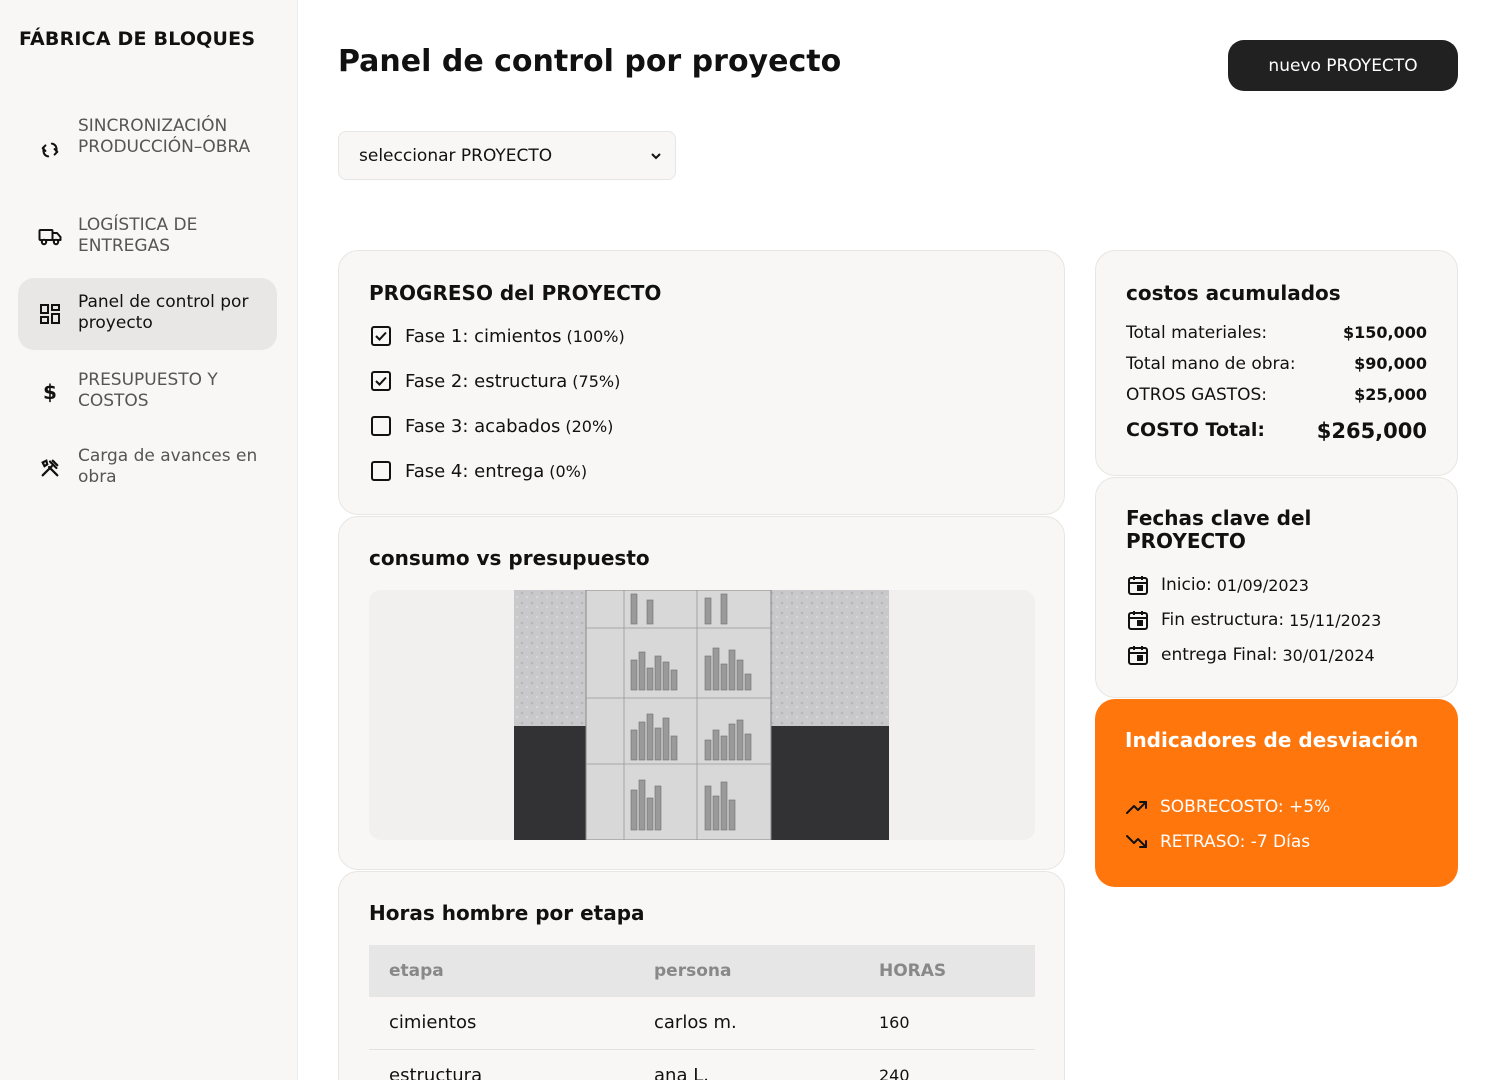 The width and height of the screenshot is (1495, 1080). Describe the element at coordinates (947, 1064) in the screenshot. I see `cell-horas: 240` at that location.